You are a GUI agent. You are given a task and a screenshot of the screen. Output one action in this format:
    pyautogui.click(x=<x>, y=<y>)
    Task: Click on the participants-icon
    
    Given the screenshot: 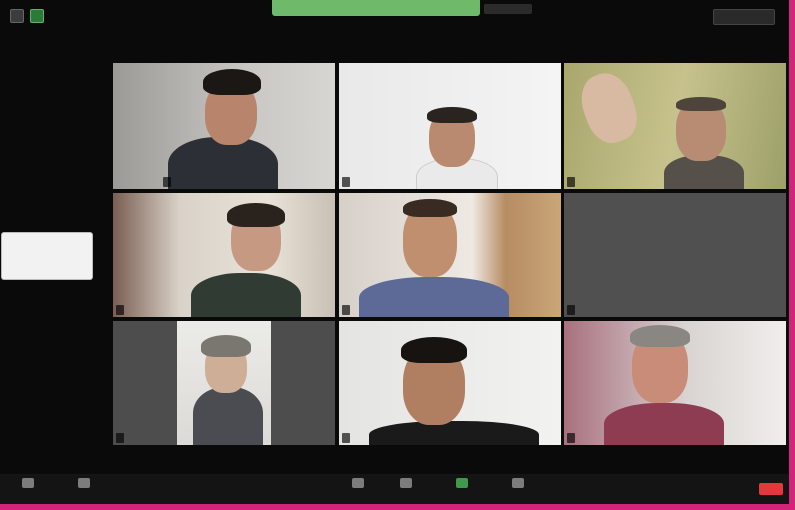 What is the action you would take?
    pyautogui.click(x=358, y=483)
    